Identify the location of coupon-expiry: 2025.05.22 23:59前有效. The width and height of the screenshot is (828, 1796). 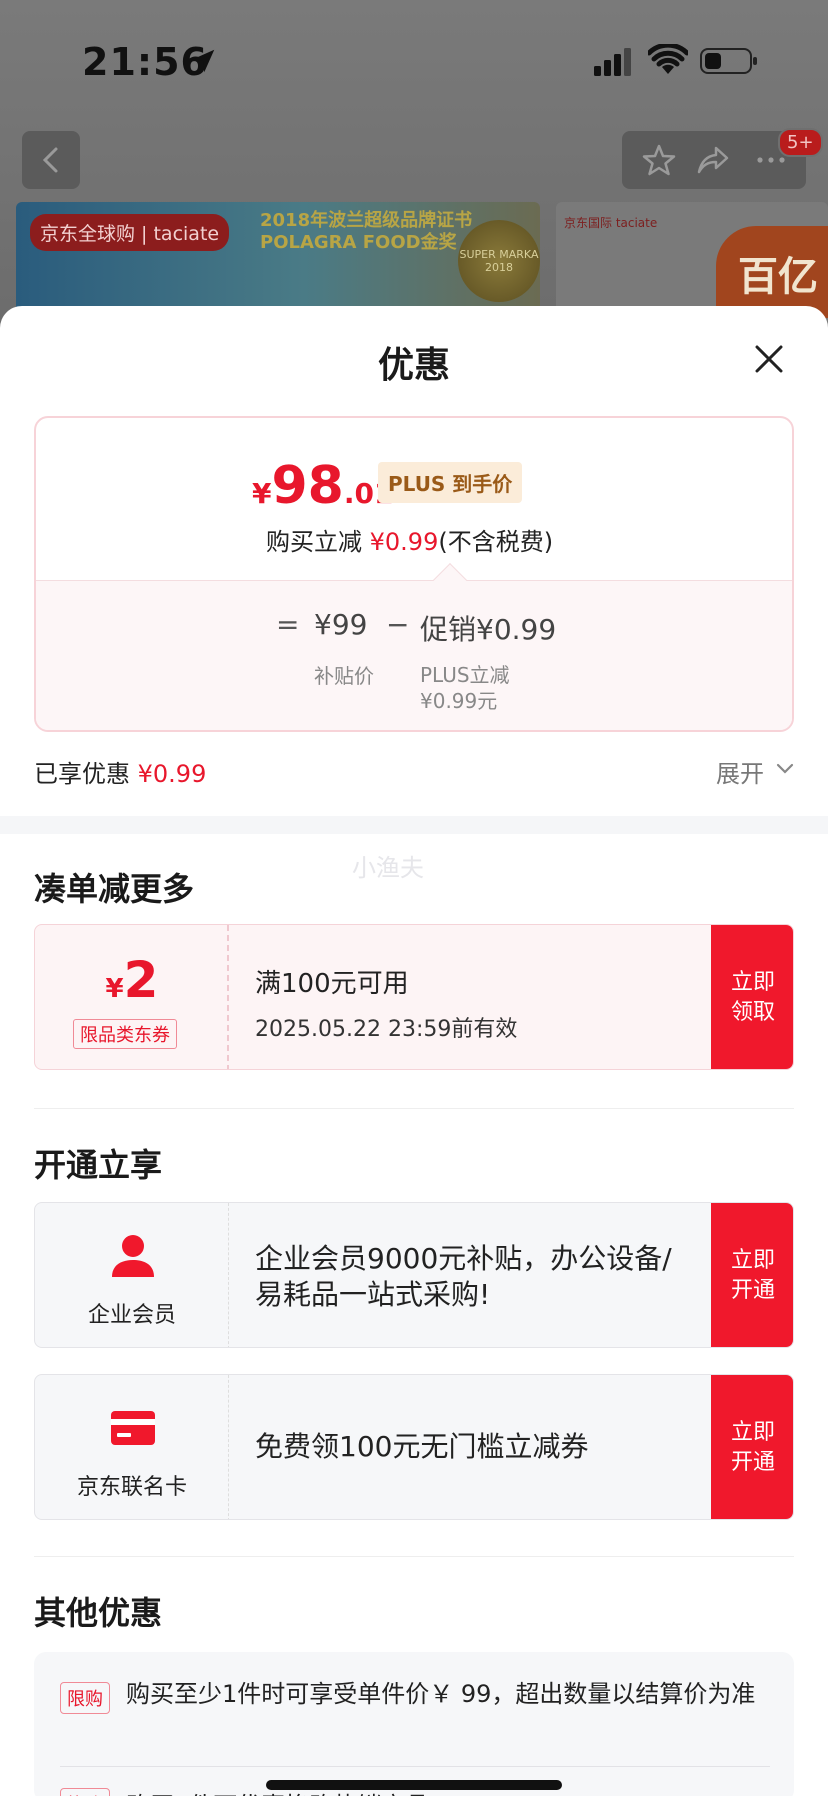
(386, 1029).